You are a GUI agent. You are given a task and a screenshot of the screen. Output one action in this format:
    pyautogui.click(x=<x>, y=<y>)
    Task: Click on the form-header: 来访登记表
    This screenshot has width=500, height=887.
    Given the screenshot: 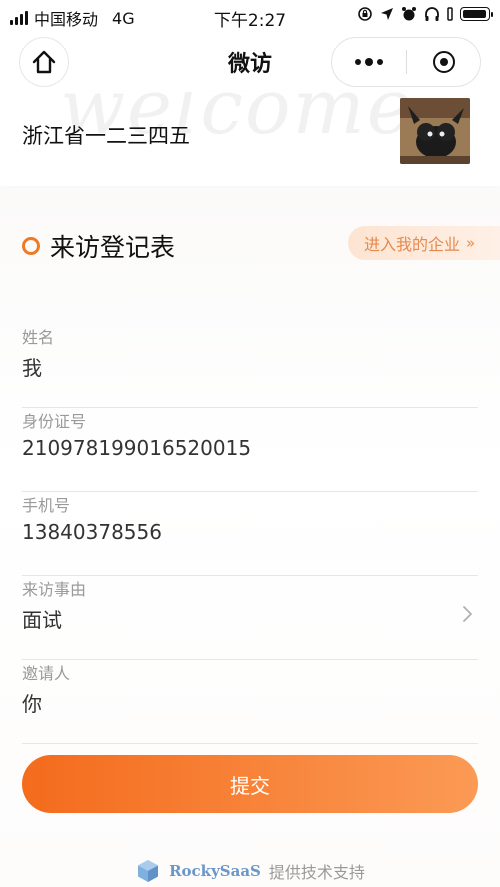 What is the action you would take?
    pyautogui.click(x=98, y=246)
    